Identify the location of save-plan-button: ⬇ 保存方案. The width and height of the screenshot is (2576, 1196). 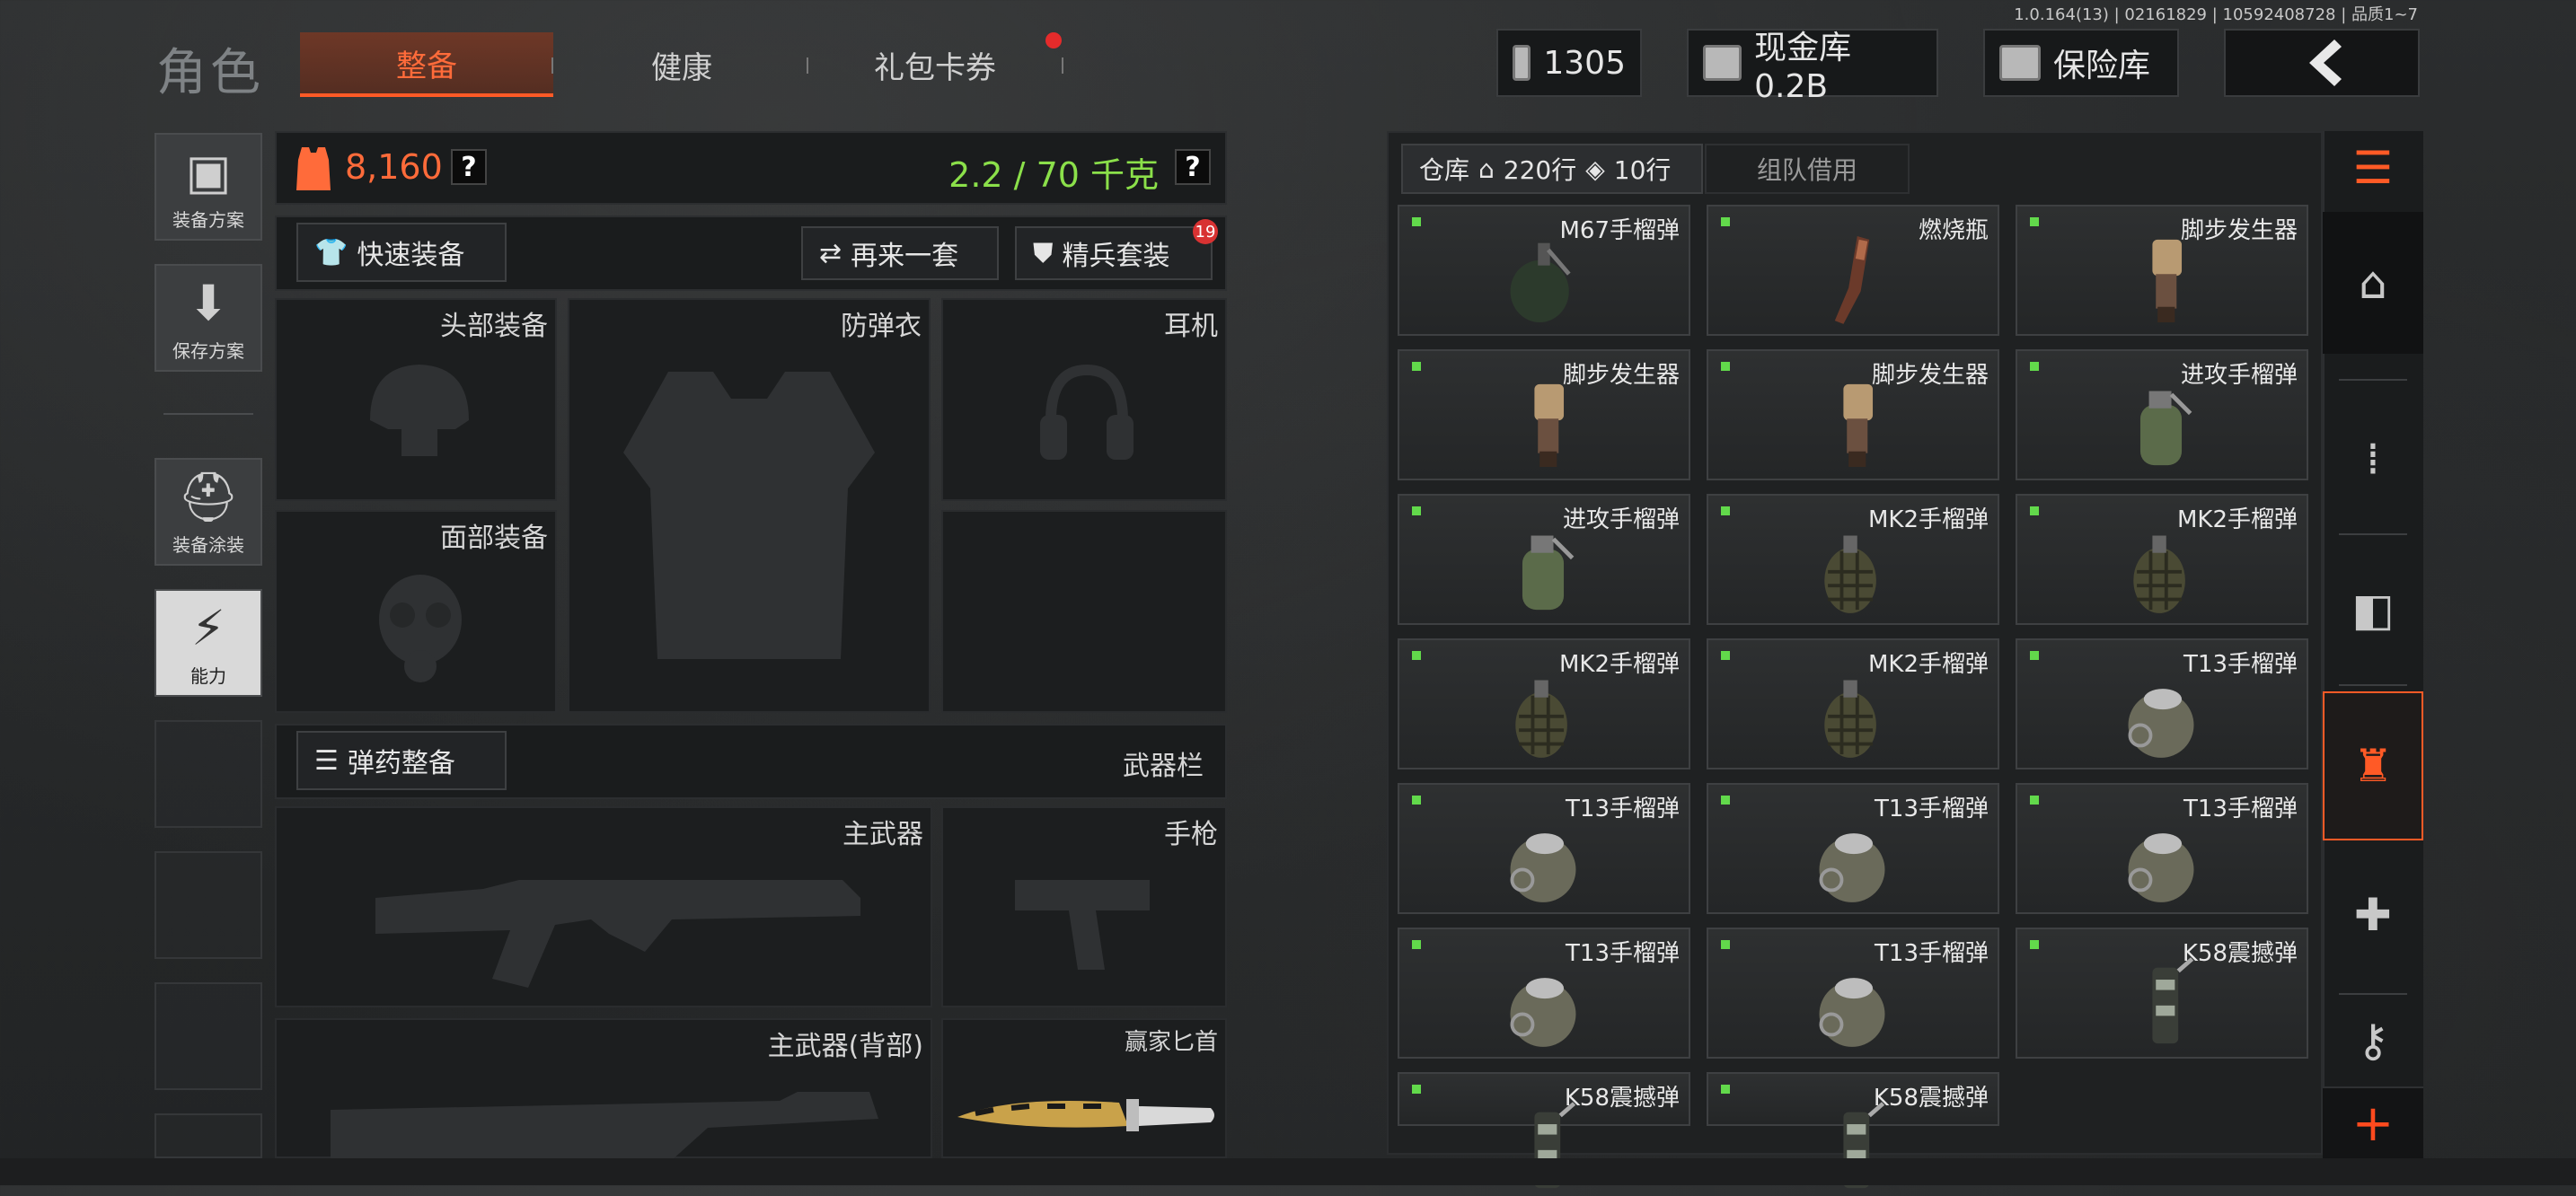
(208, 318).